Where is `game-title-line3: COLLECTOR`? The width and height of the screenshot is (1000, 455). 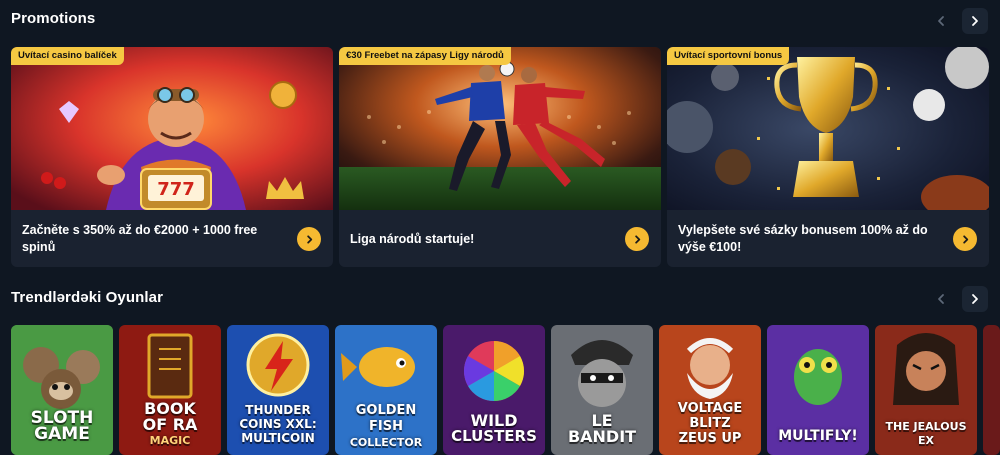
game-title-line3: COLLECTOR is located at coordinates (386, 442).